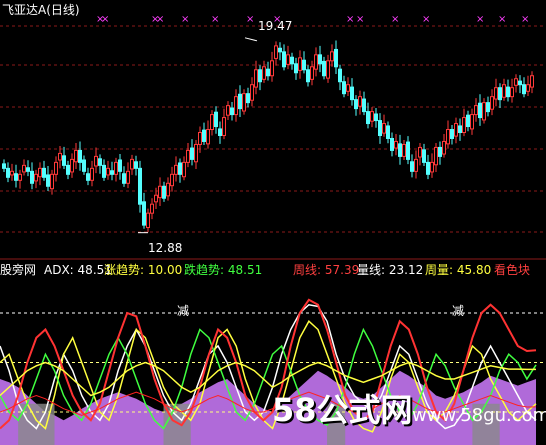 This screenshot has width=546, height=445. What do you see at coordinates (223, 270) in the screenshot?
I see `down-trend-readout: 跌趋势: 48.51` at bounding box center [223, 270].